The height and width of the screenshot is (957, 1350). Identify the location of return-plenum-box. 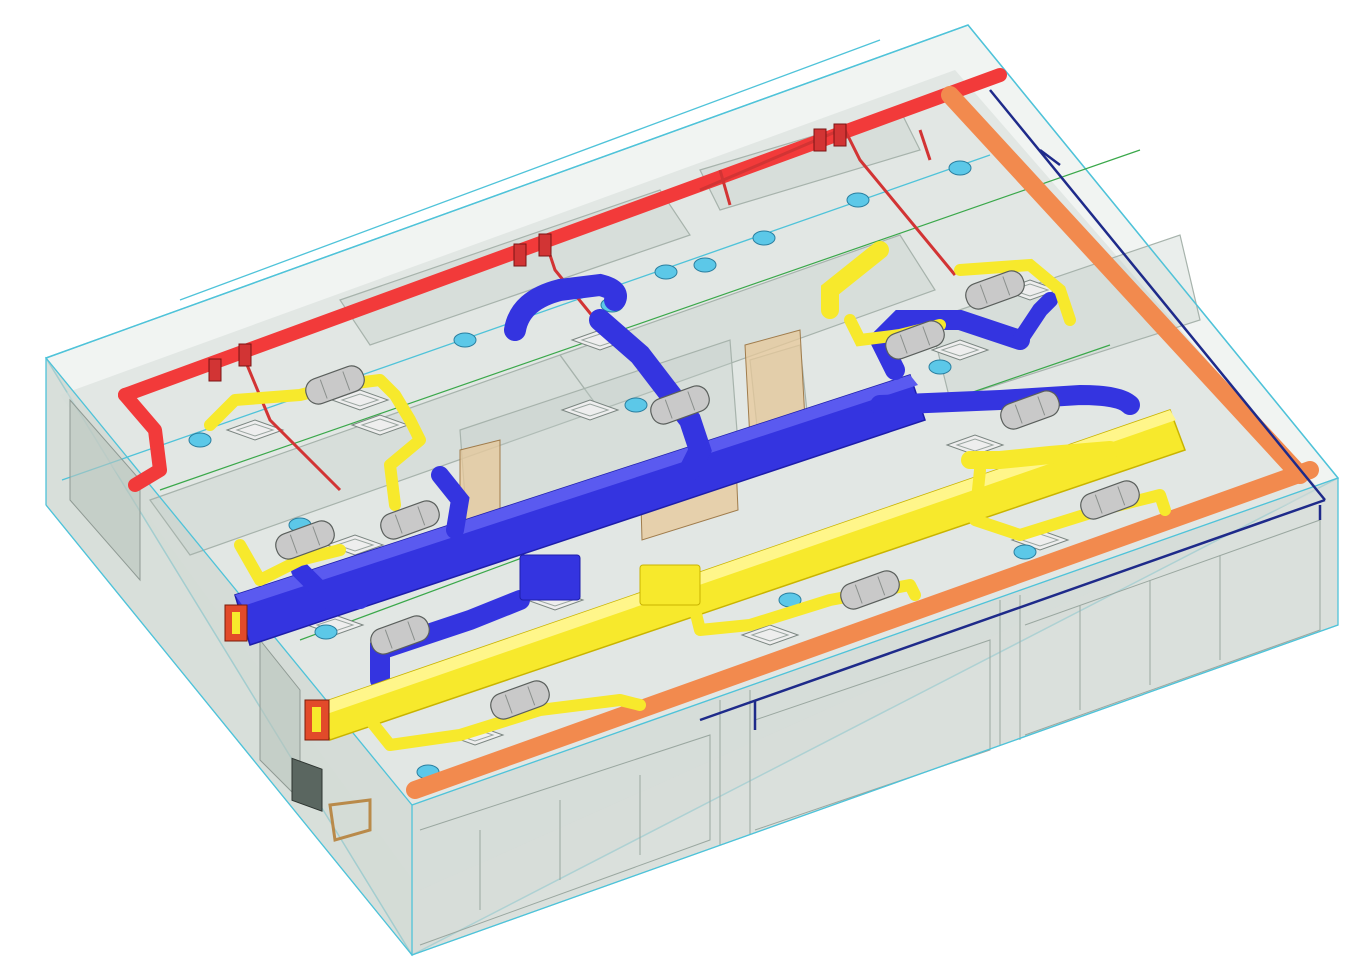
(550, 577).